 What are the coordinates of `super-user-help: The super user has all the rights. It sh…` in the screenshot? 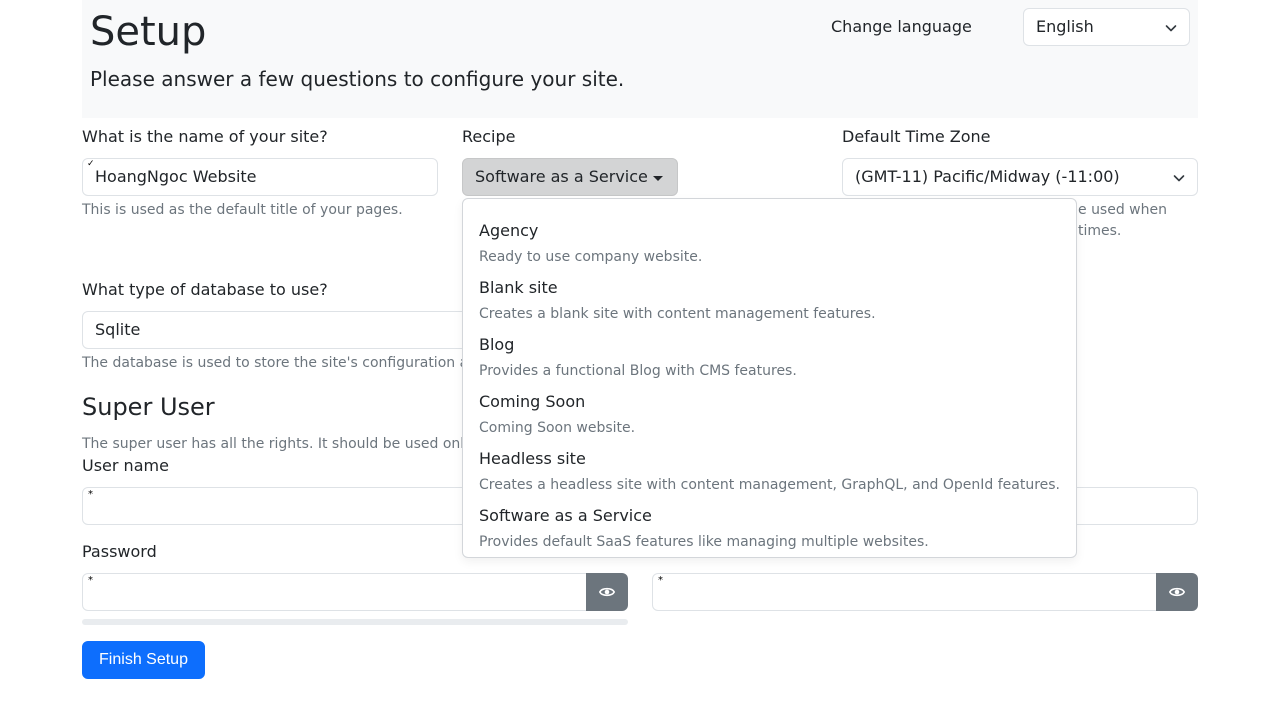 It's located at (273, 444).